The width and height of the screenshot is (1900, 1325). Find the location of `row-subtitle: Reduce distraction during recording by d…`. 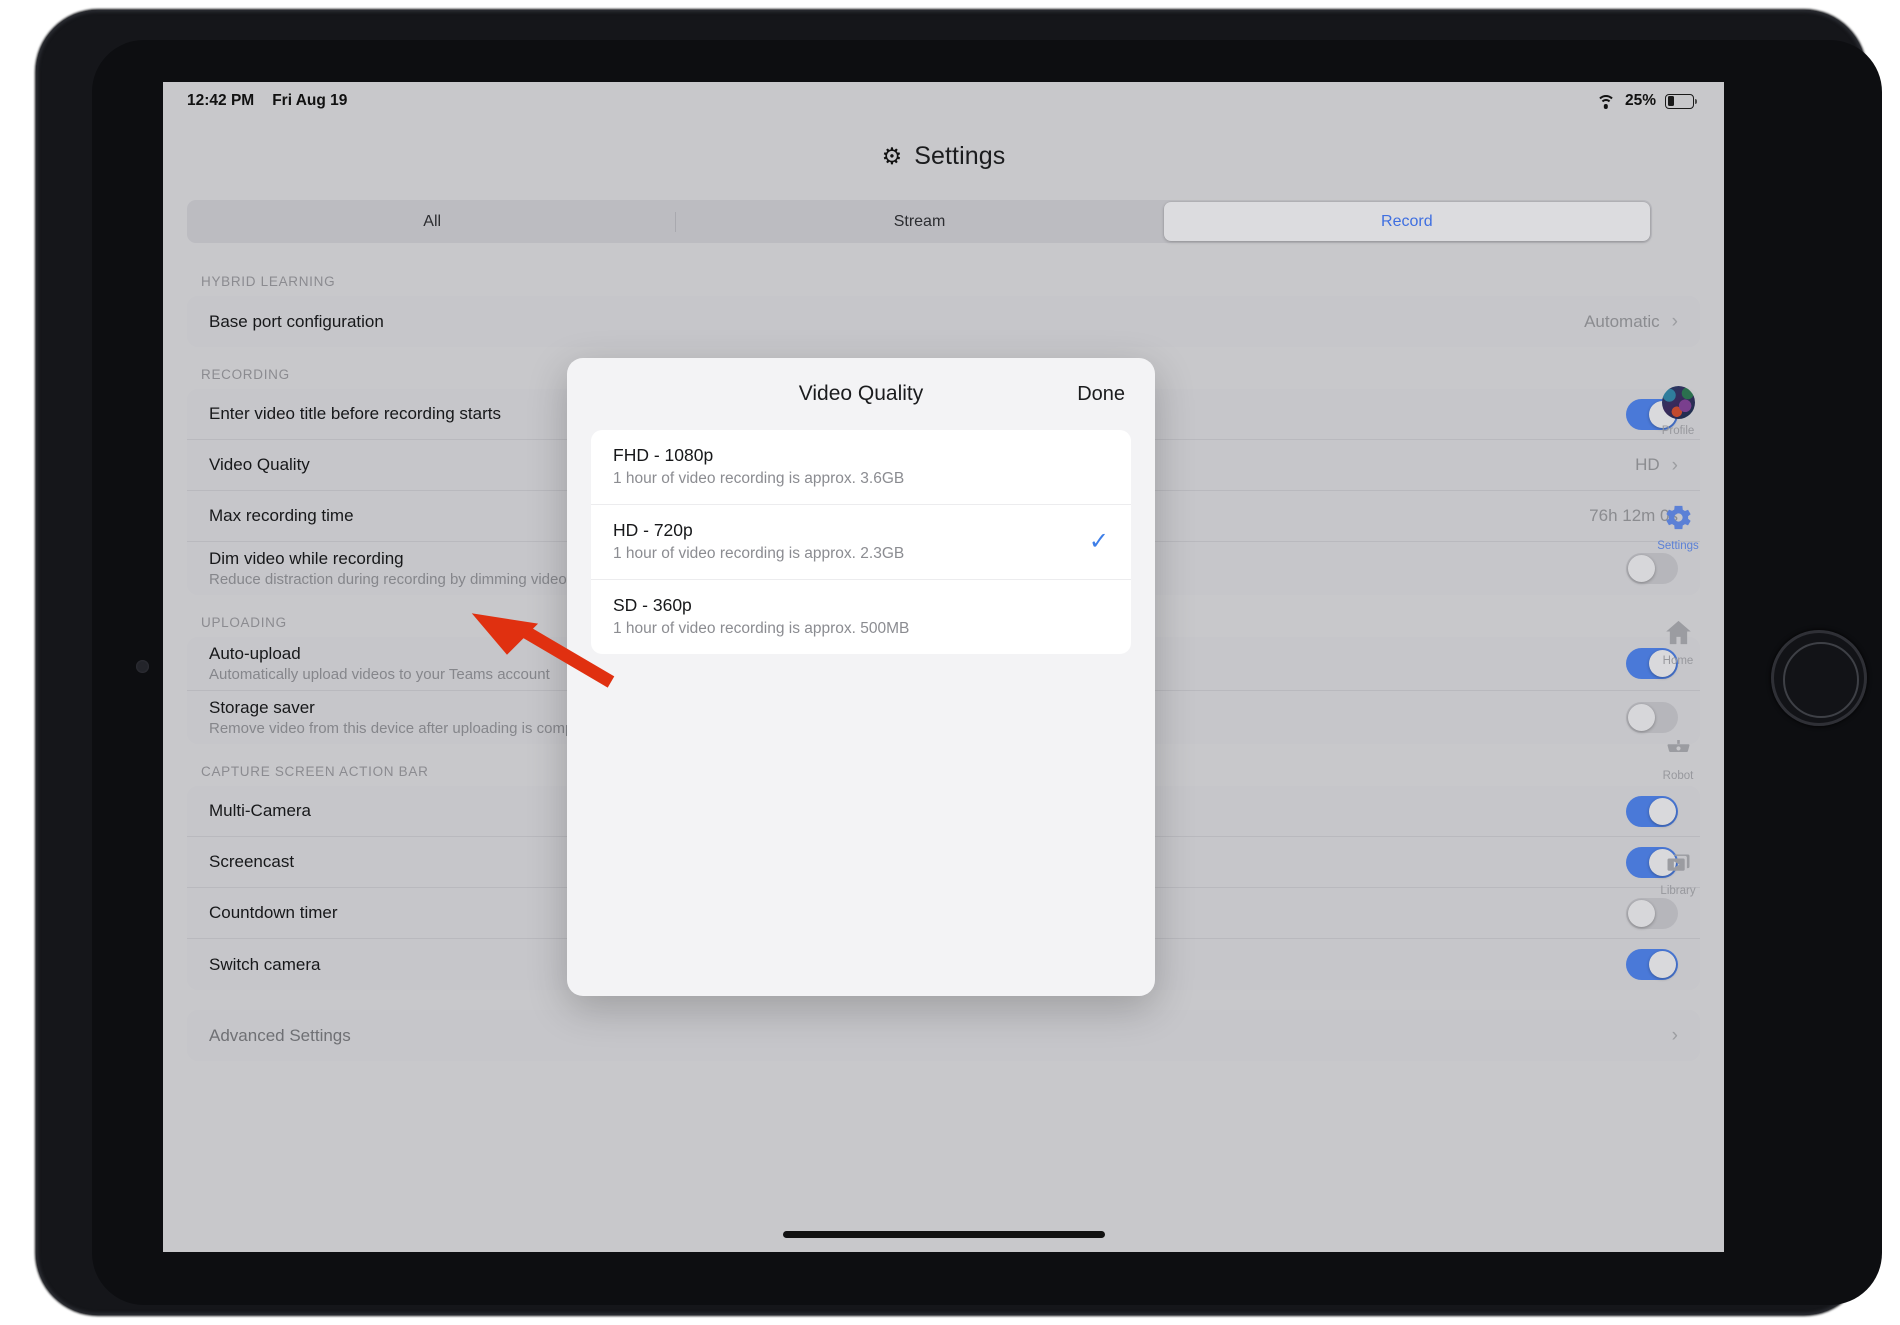

row-subtitle: Reduce distraction during recording by d… is located at coordinates (416, 579).